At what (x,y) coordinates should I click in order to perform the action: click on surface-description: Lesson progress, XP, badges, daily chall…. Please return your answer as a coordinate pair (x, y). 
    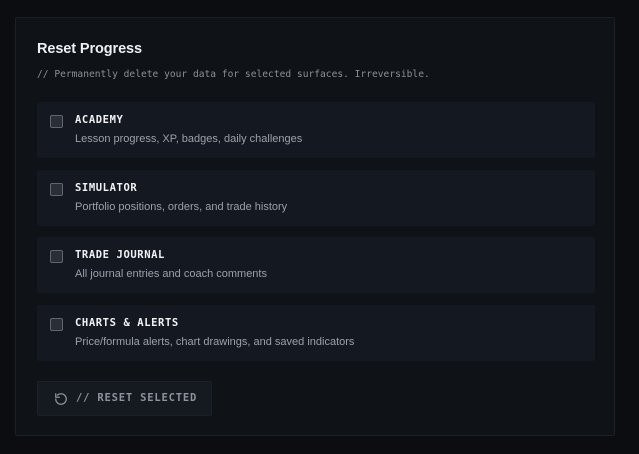
    Looking at the image, I should click on (189, 139).